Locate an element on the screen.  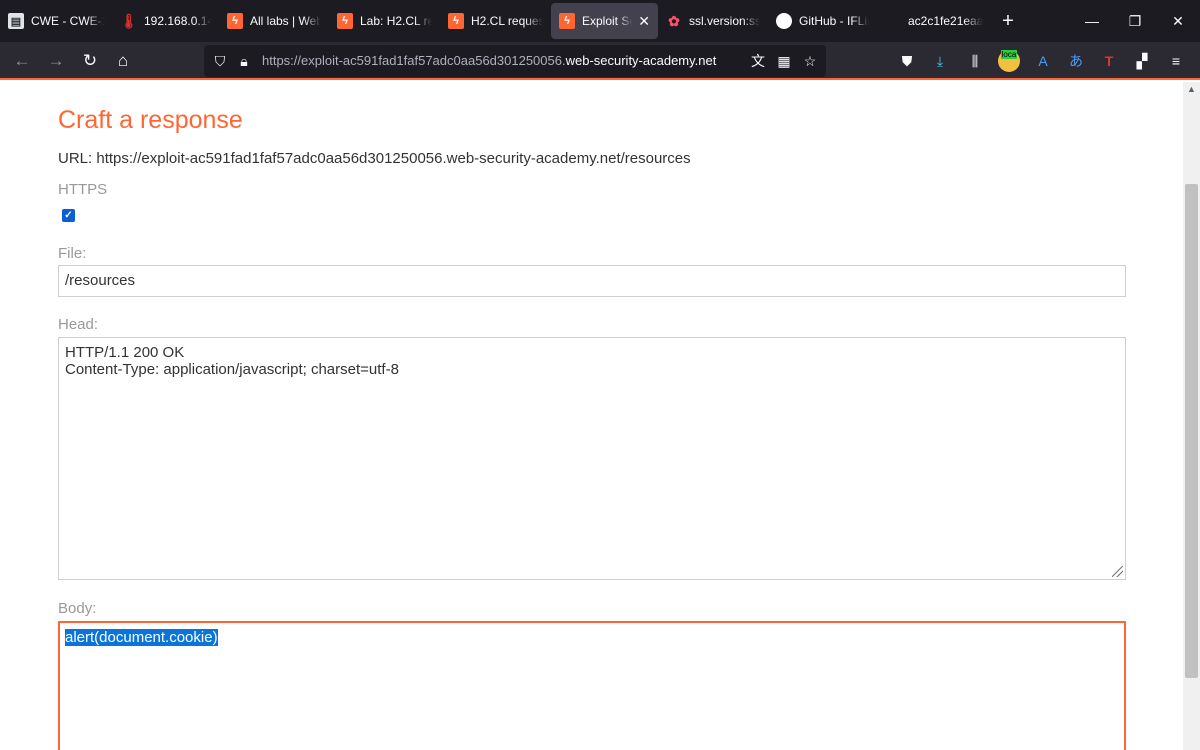
minimize-button: — is located at coordinates (1092, 21).